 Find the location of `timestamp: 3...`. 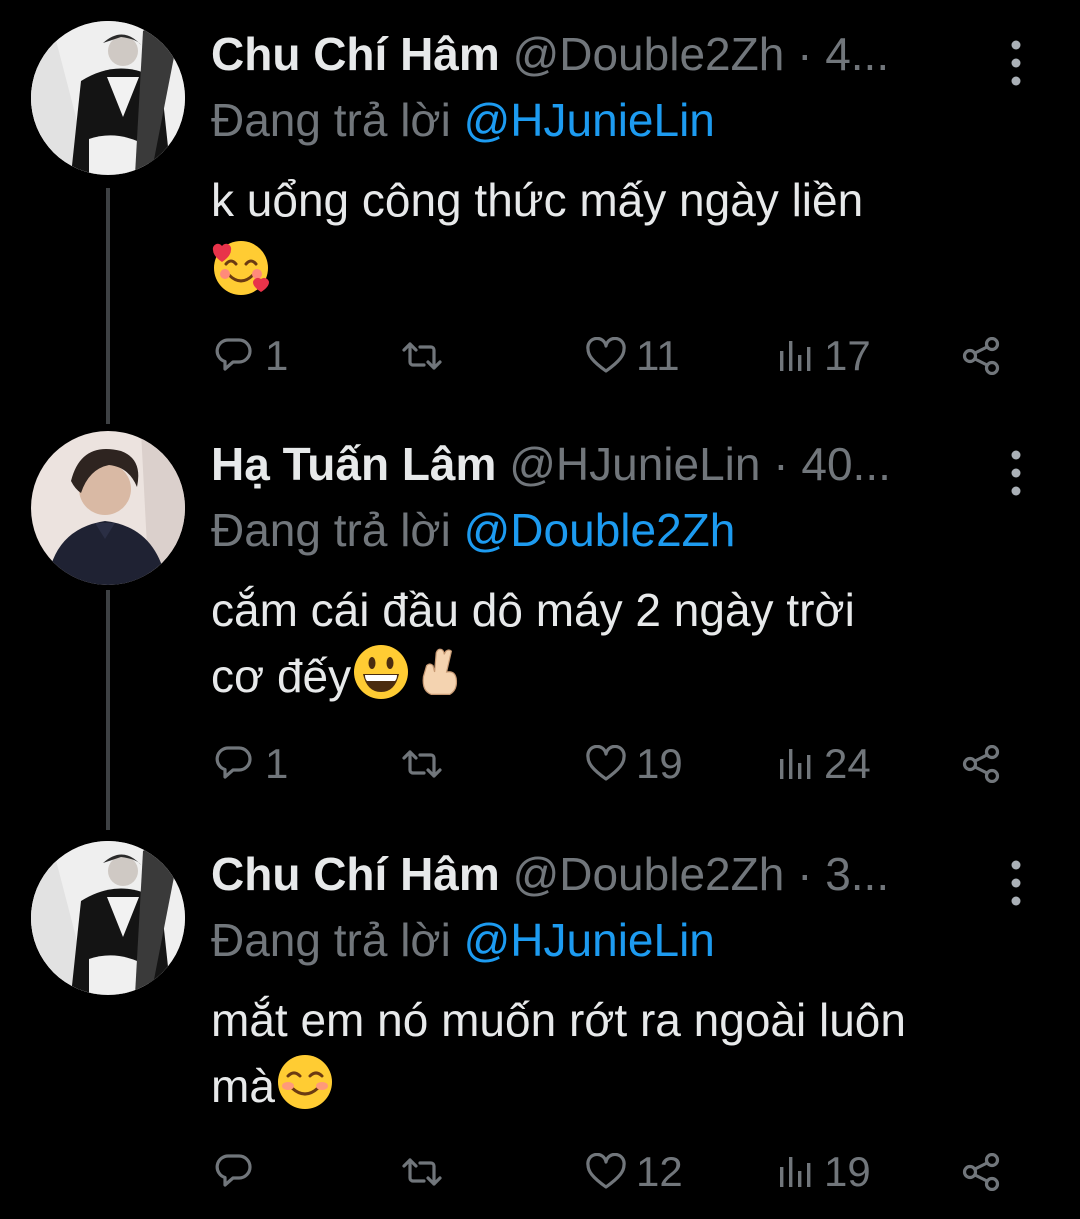

timestamp: 3... is located at coordinates (857, 874).